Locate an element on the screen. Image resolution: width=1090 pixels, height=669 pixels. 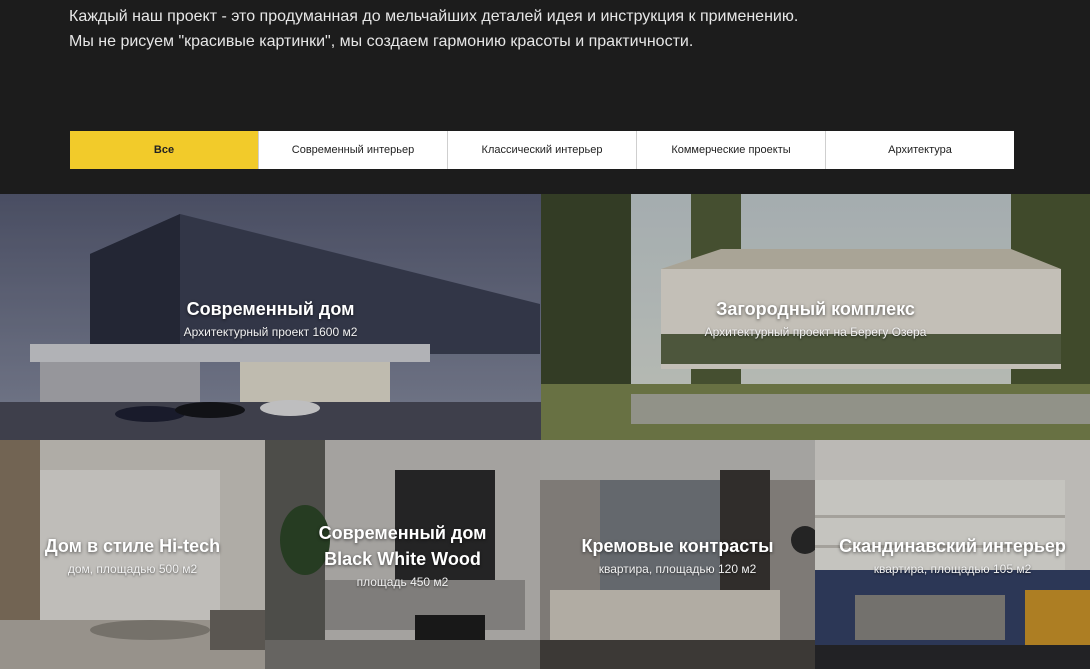
filter-commercial: Коммерческие проекты is located at coordinates (731, 150).